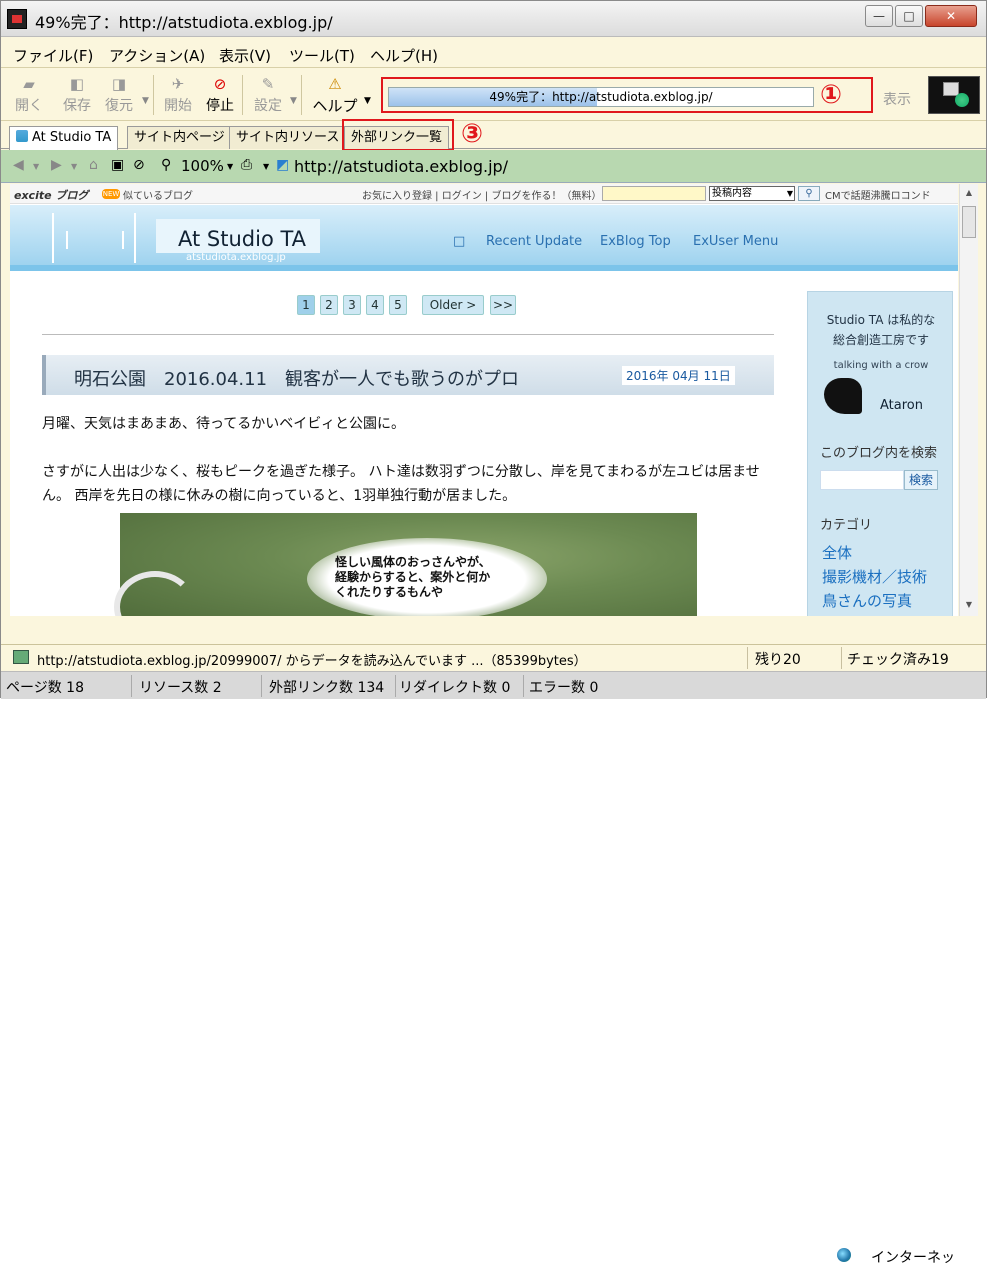  Describe the element at coordinates (157, 55) in the screenshot. I see `menu-action: アクション(A)` at that location.